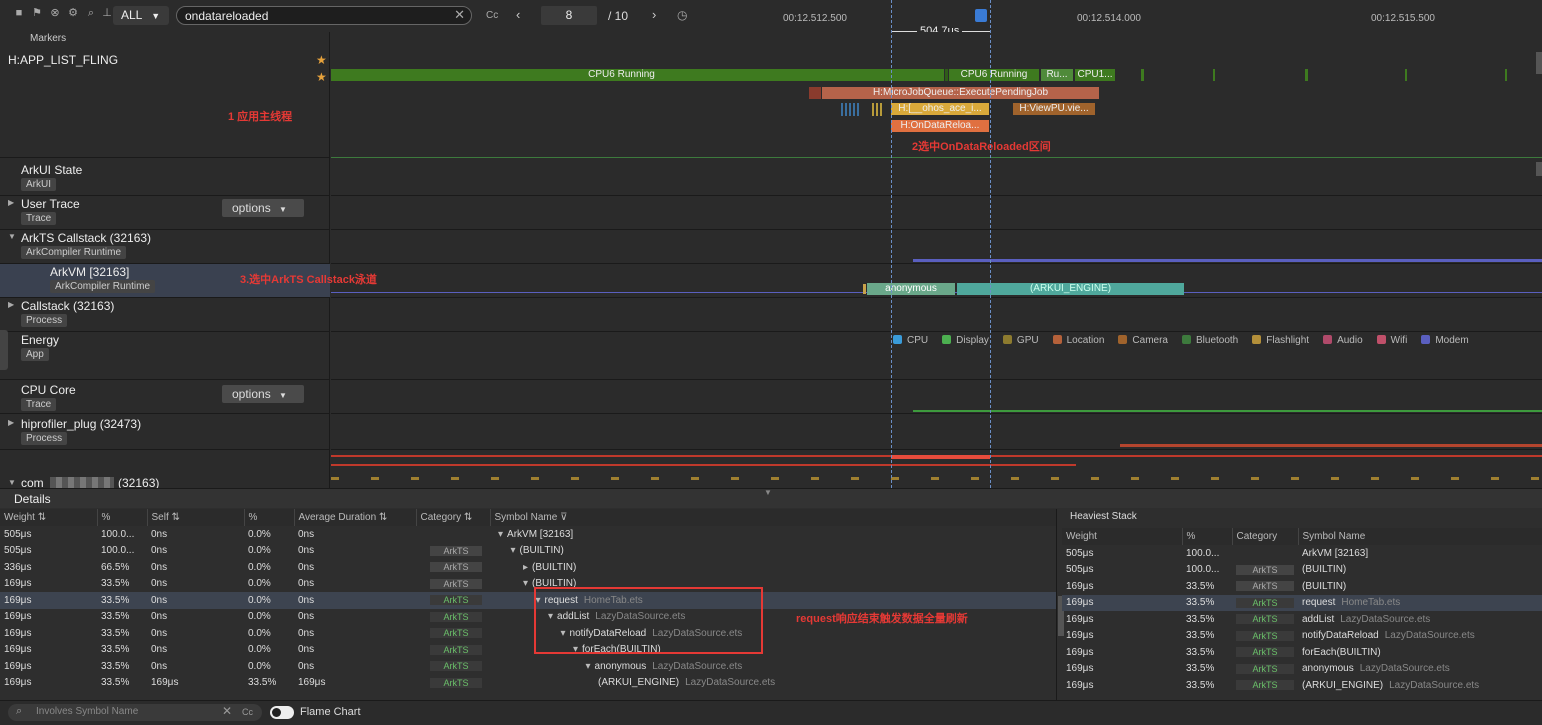 This screenshot has height=725, width=1542. What do you see at coordinates (1302, 652) in the screenshot?
I see `stack-row: 169μs 33.5% ArkTS forEach(BUILTIN)` at bounding box center [1302, 652].